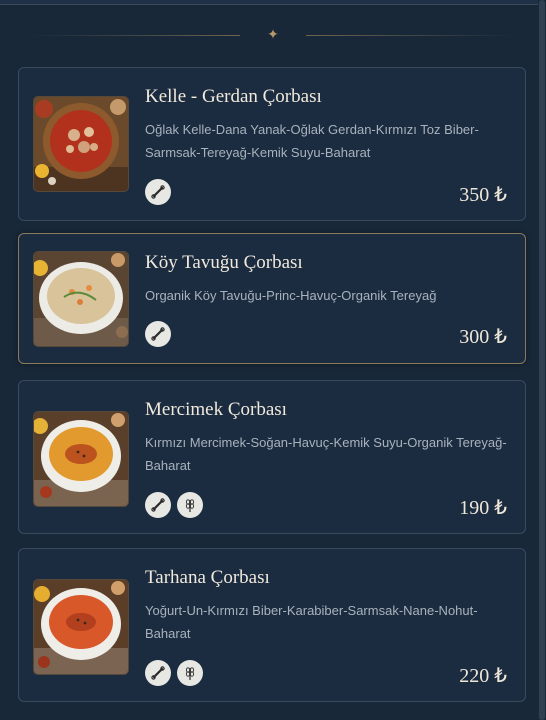 This screenshot has height=720, width=546. Describe the element at coordinates (216, 409) in the screenshot. I see `item-title: Mercimek Çorbası` at that location.